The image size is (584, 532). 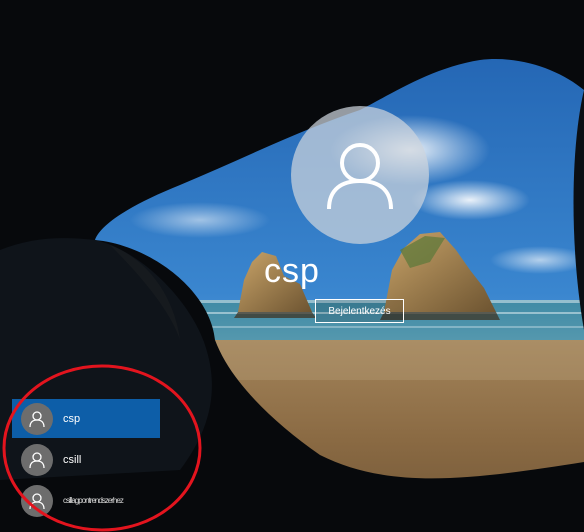 I want to click on large-avatar, so click(x=360, y=175).